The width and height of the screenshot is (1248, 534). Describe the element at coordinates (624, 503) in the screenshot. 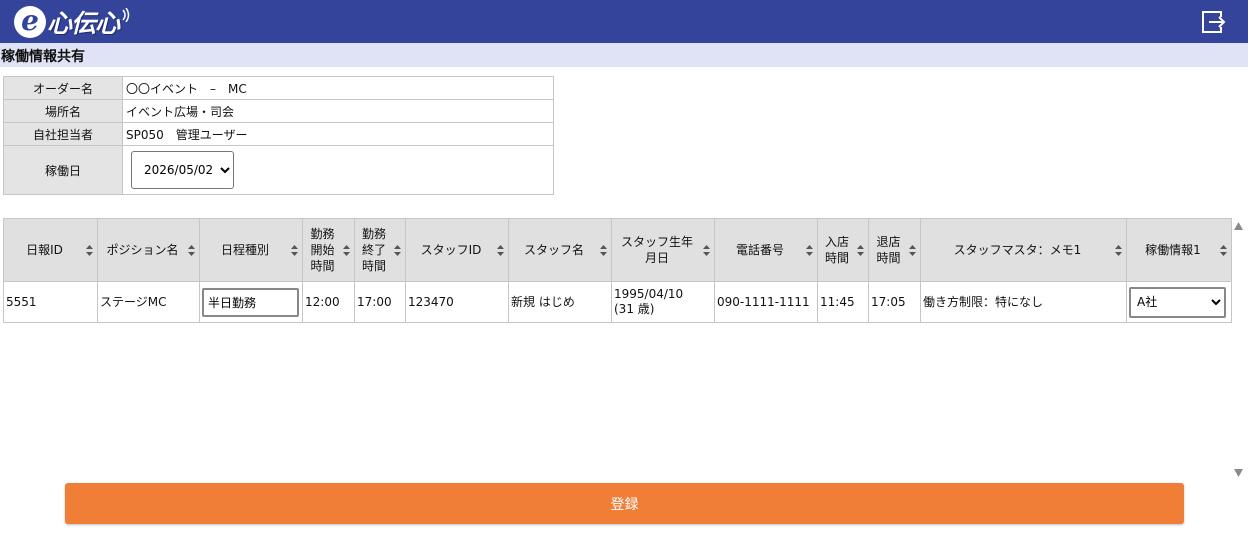

I see `register-button: 登録` at that location.